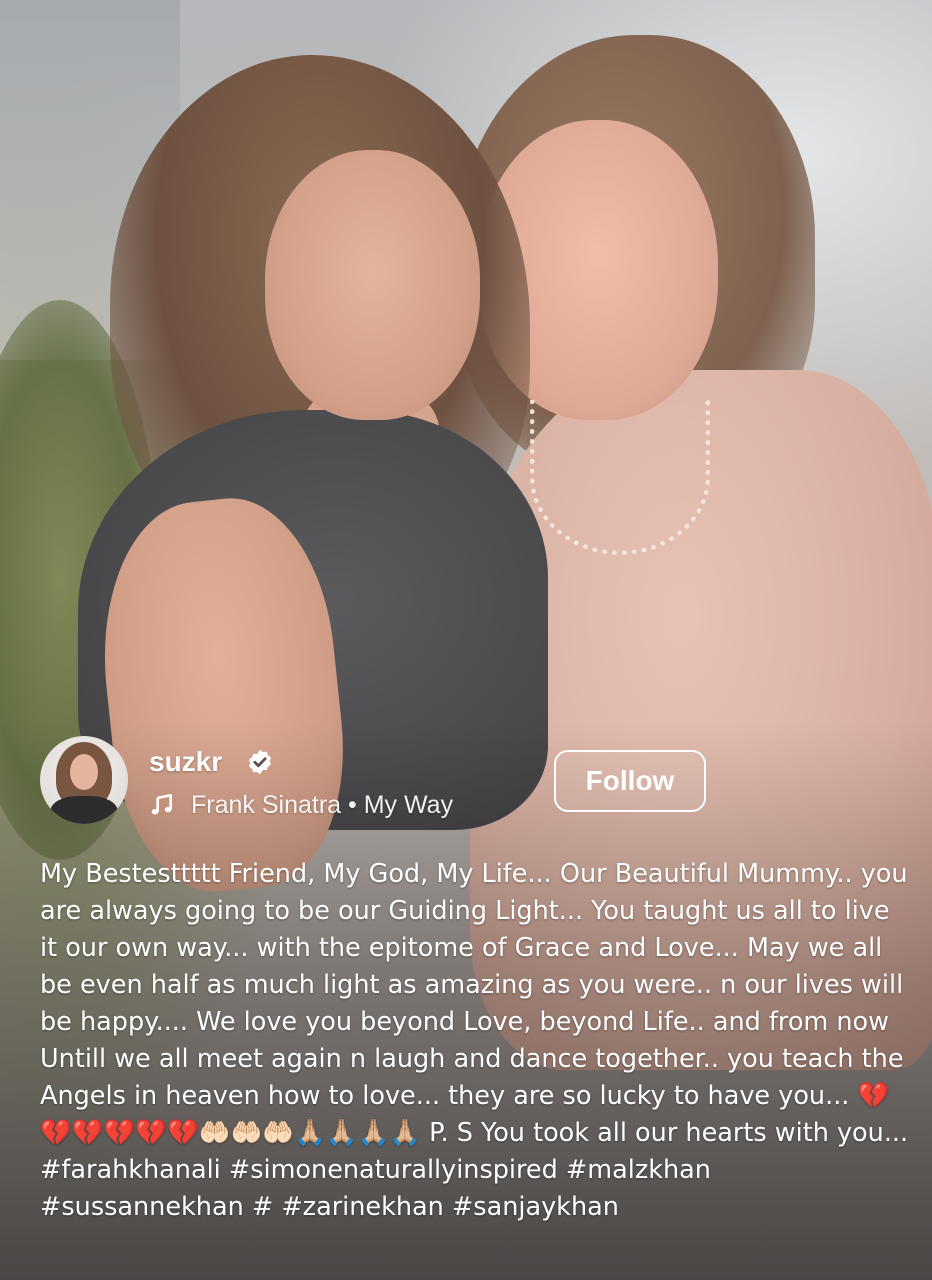 The width and height of the screenshot is (932, 1280). Describe the element at coordinates (620, 477) in the screenshot. I see `pearl-necklace` at that location.